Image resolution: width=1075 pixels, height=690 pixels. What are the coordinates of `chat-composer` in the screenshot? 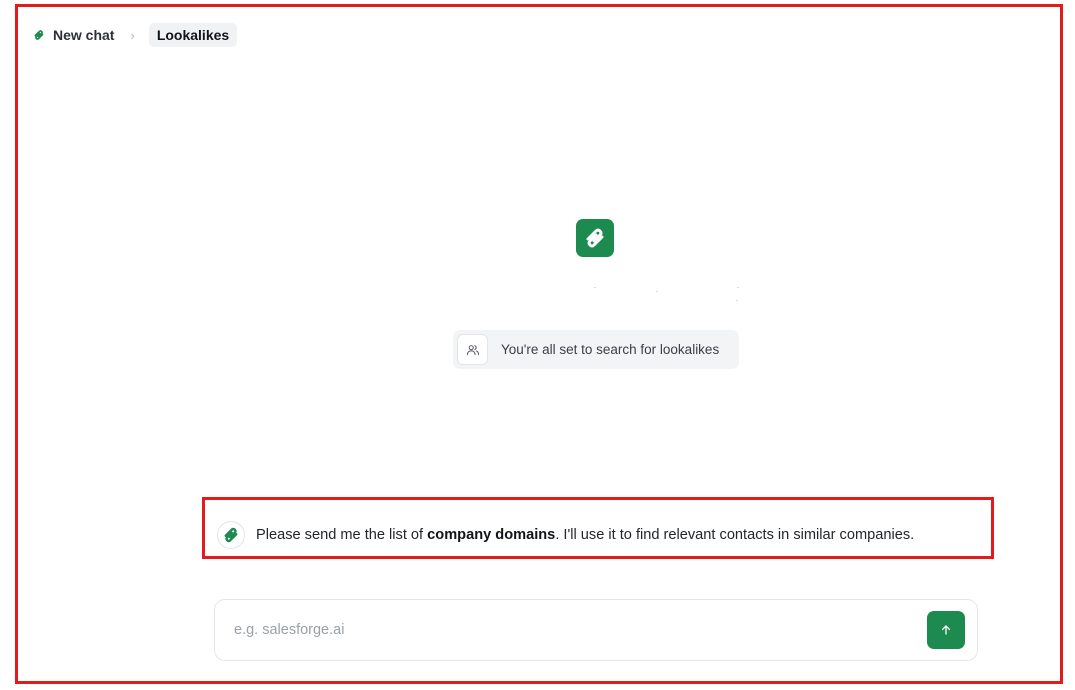 It's located at (596, 630).